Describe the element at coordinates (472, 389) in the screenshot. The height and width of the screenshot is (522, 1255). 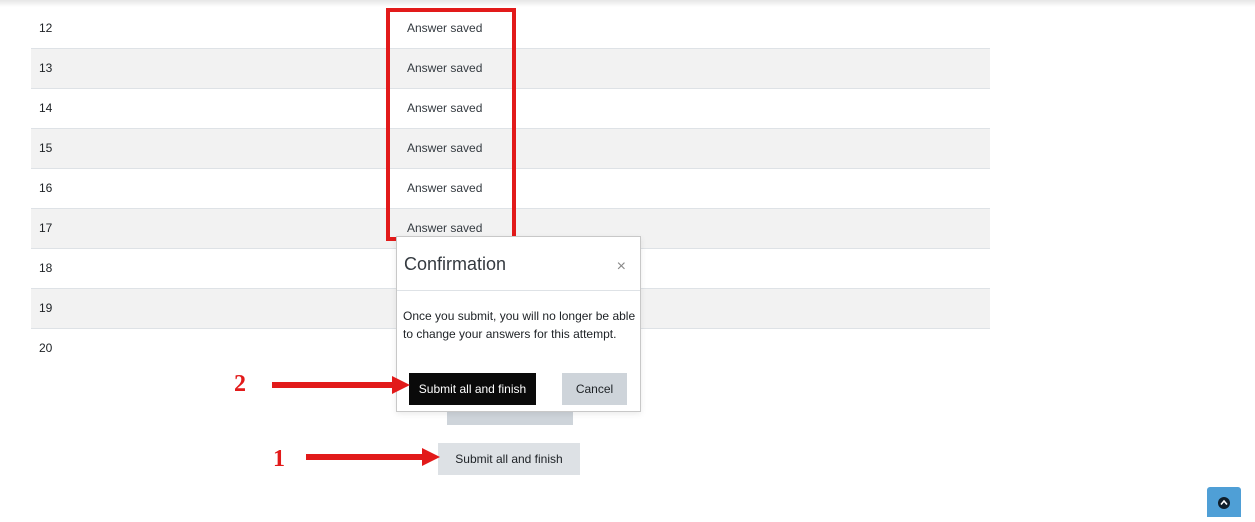
I see `dialog-submit-button: Submit all and finish` at that location.